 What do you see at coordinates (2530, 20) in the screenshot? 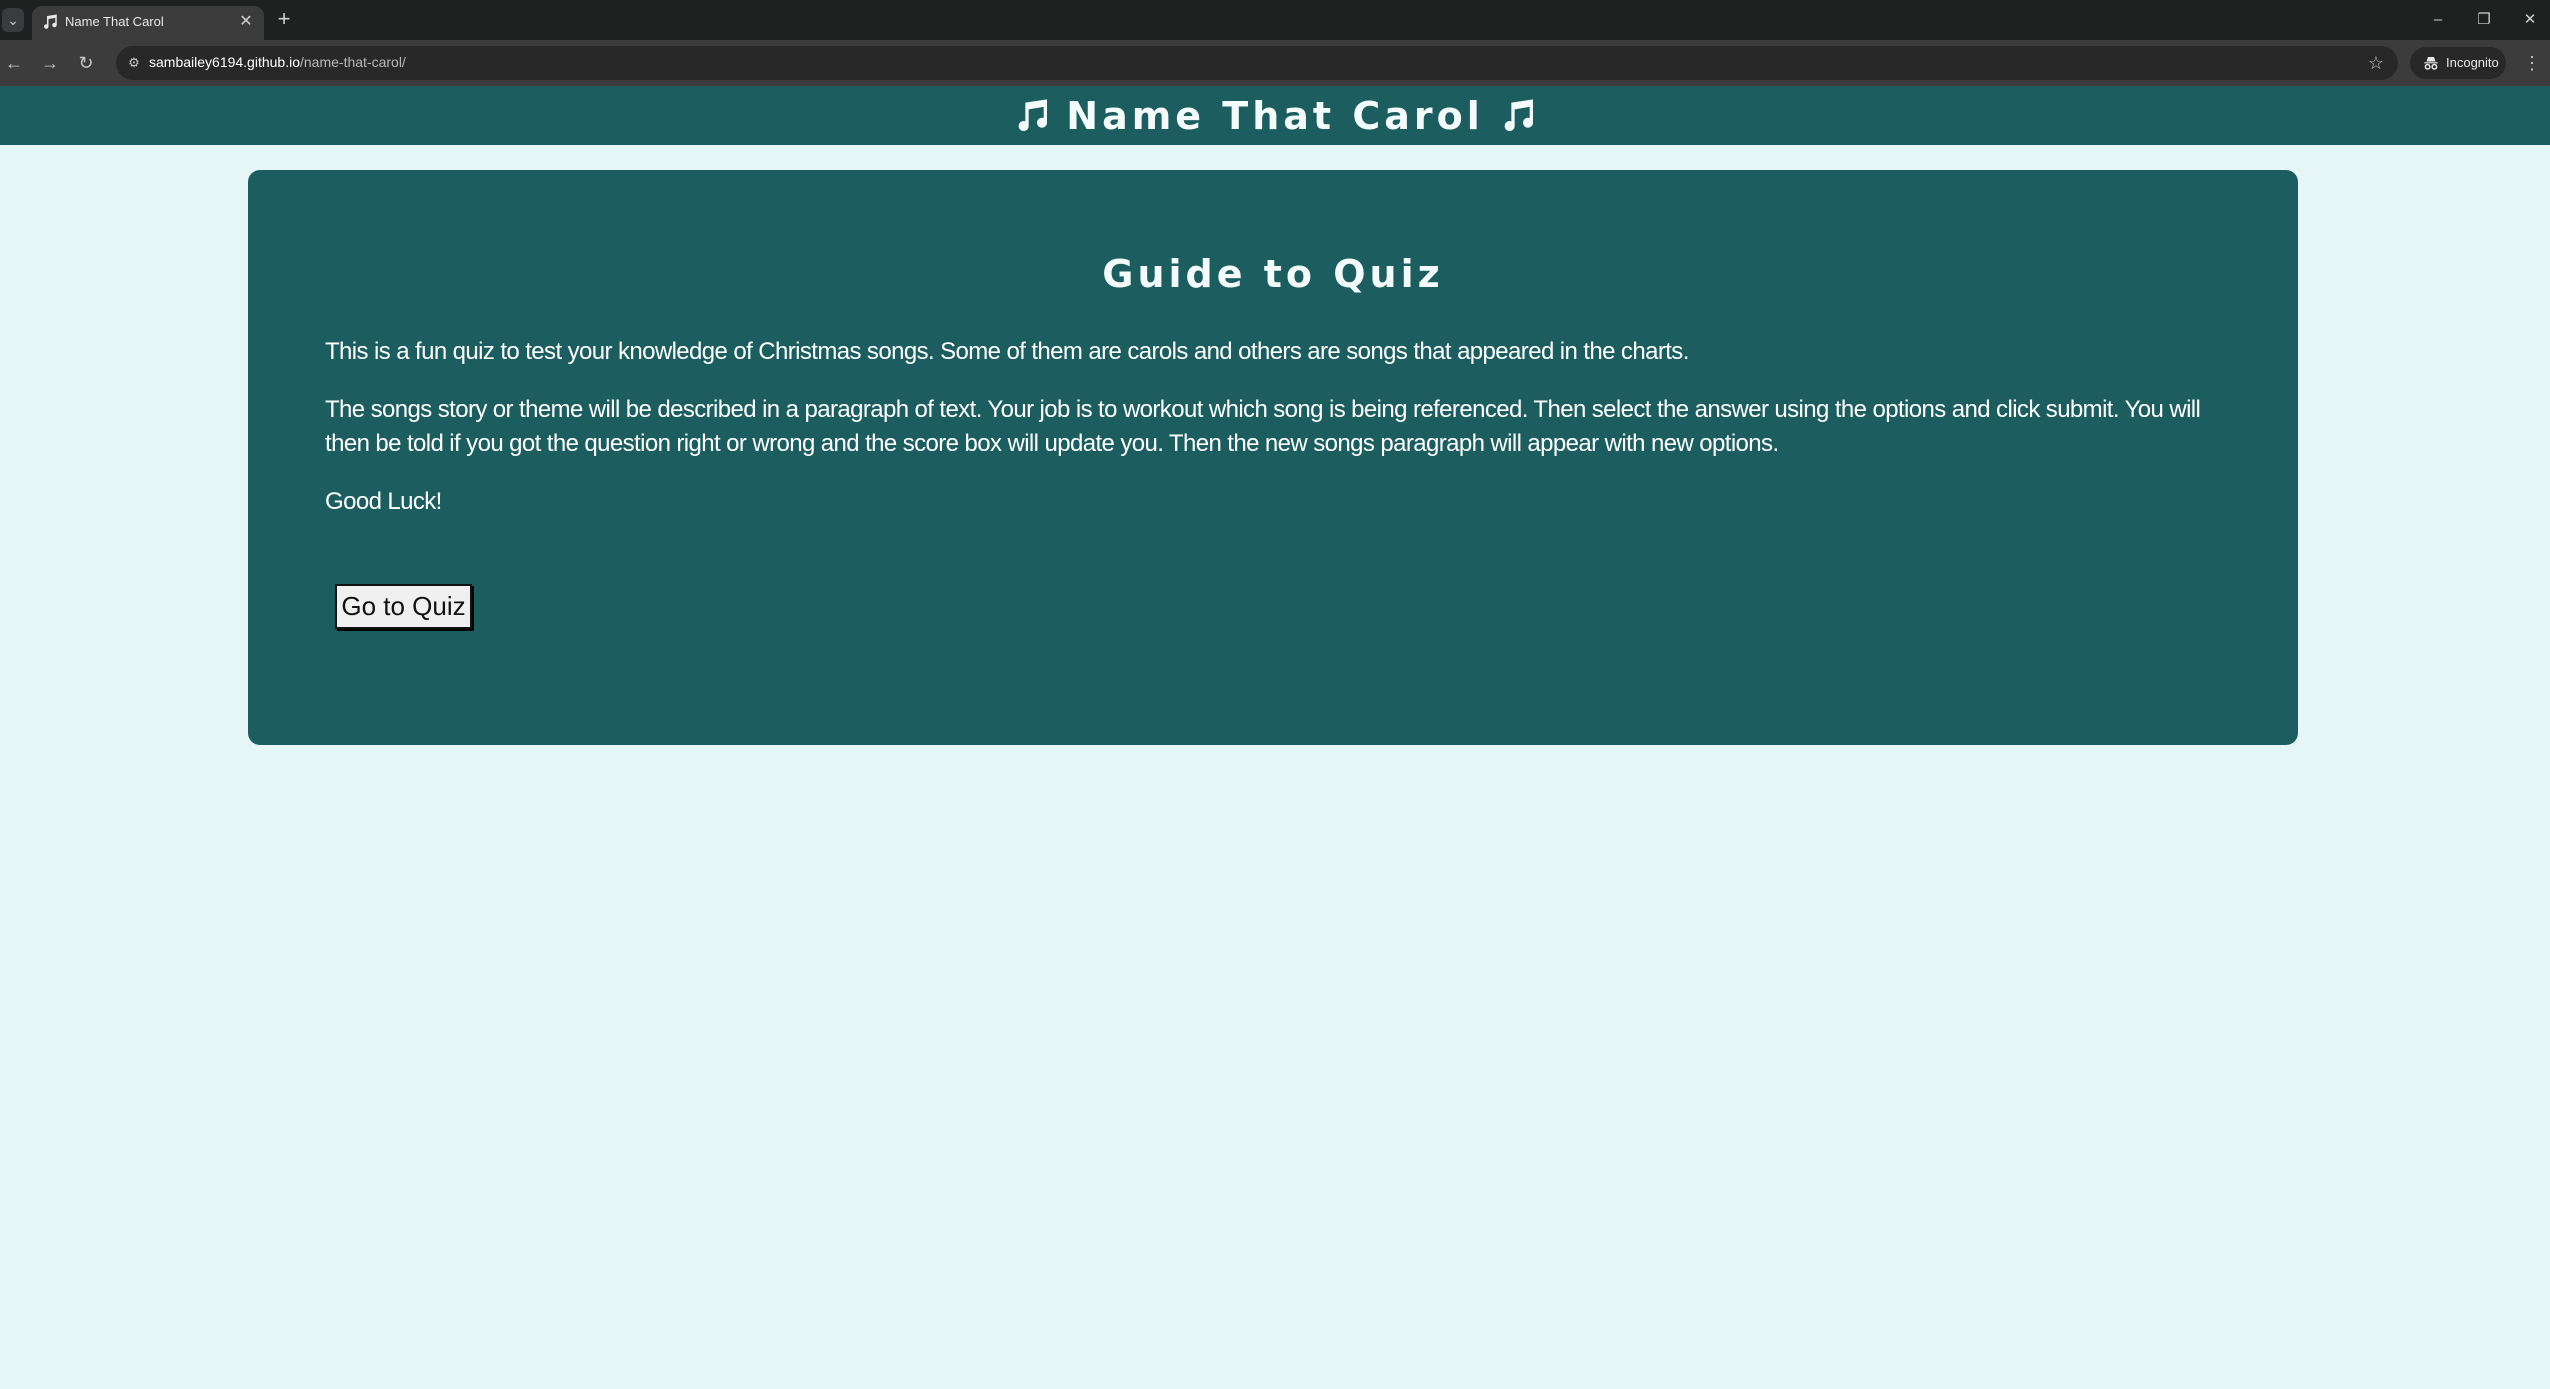
I see `close-window-icon: ✕` at bounding box center [2530, 20].